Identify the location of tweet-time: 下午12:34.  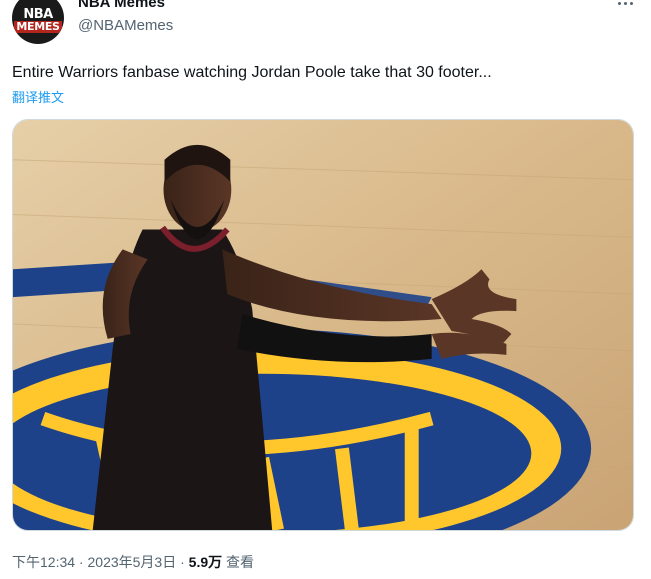
(43, 562).